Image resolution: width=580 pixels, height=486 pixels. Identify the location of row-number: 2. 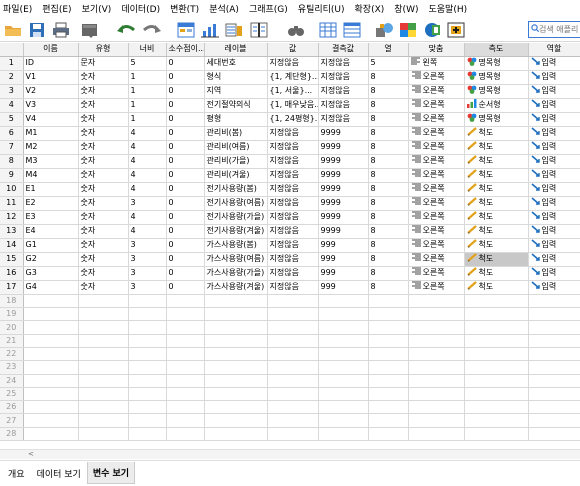
(12, 77).